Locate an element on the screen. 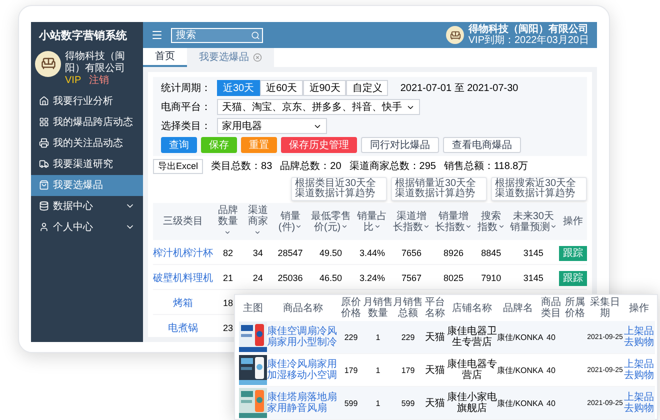  summary-stat: 渠道商家总数：295 is located at coordinates (392, 167).